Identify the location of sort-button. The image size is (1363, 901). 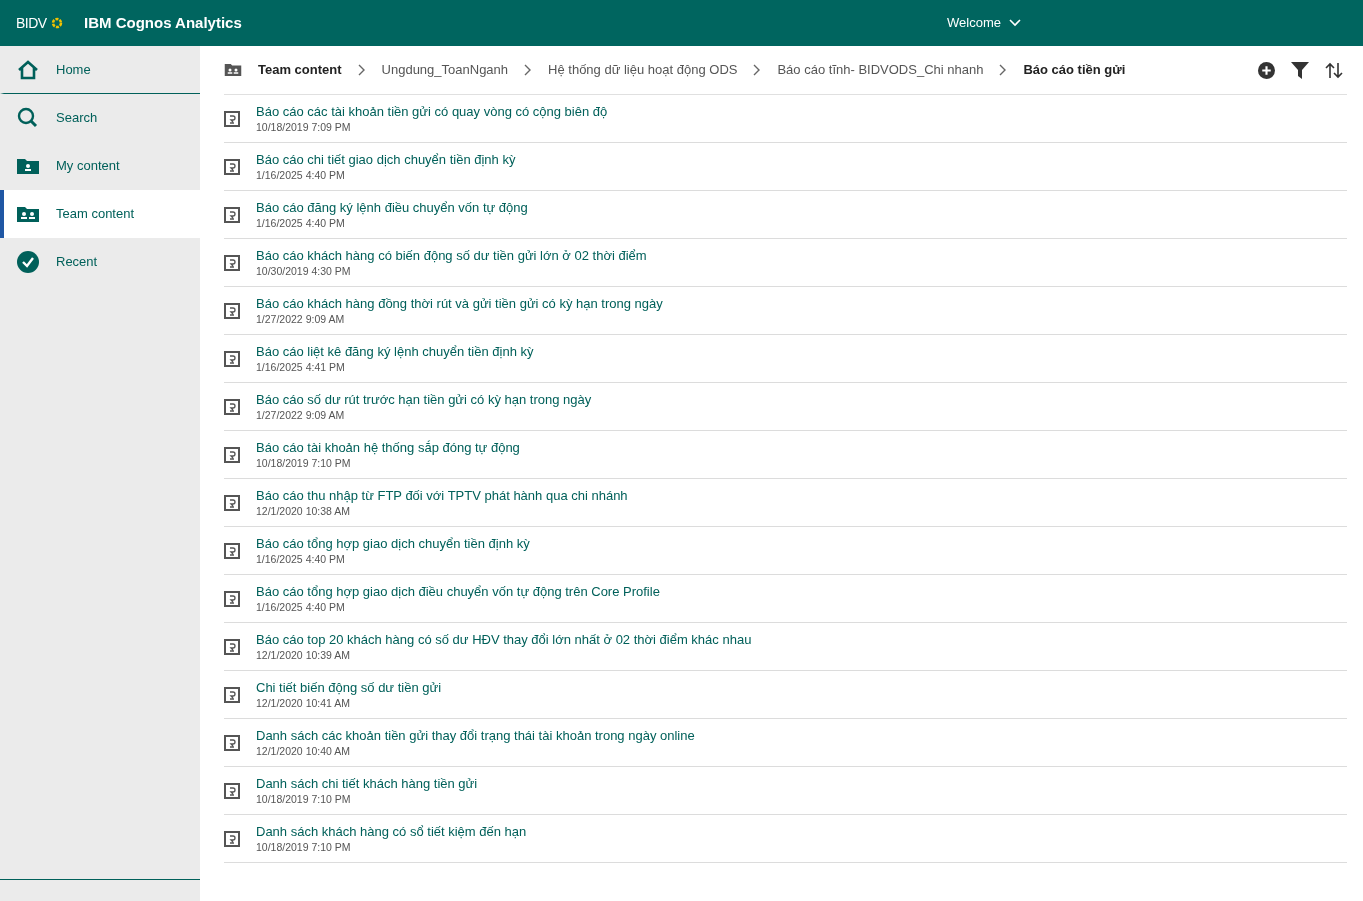
(1334, 70).